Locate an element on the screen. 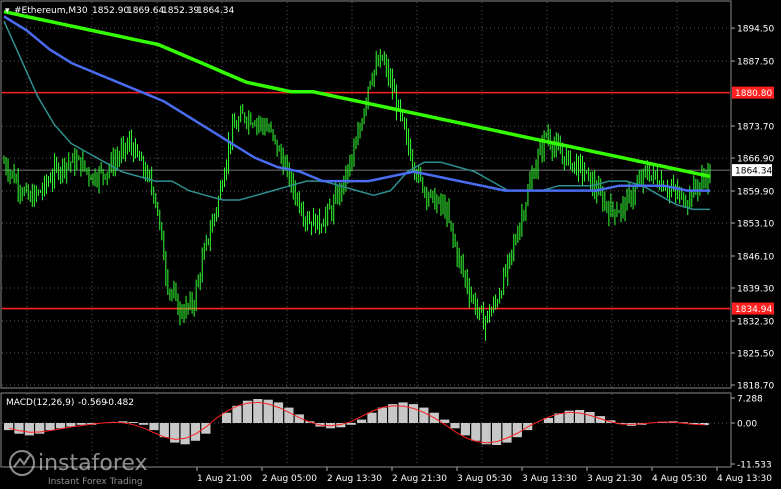 This screenshot has width=781, height=489. price-tick-label: 1846.10 is located at coordinates (755, 257).